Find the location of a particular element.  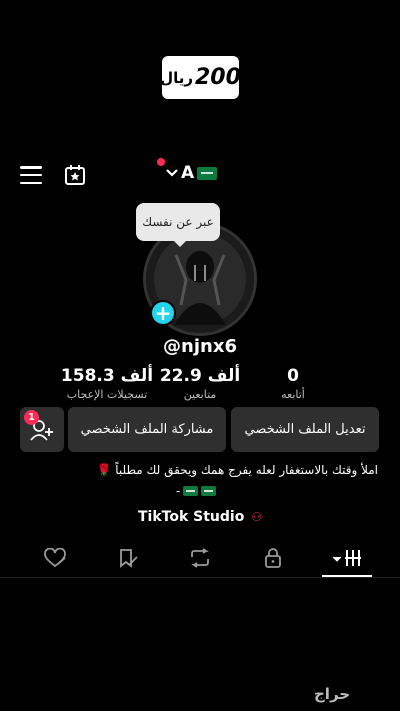

price-badge: ريال 200 is located at coordinates (200, 77).